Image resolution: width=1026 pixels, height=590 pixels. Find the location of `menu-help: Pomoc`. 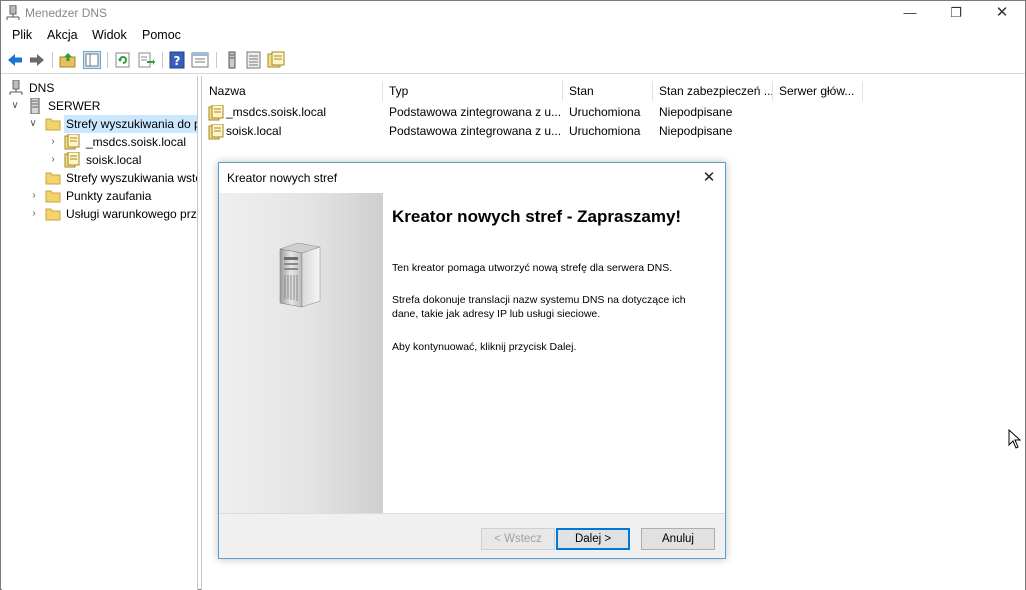

menu-help: Pomoc is located at coordinates (161, 35).